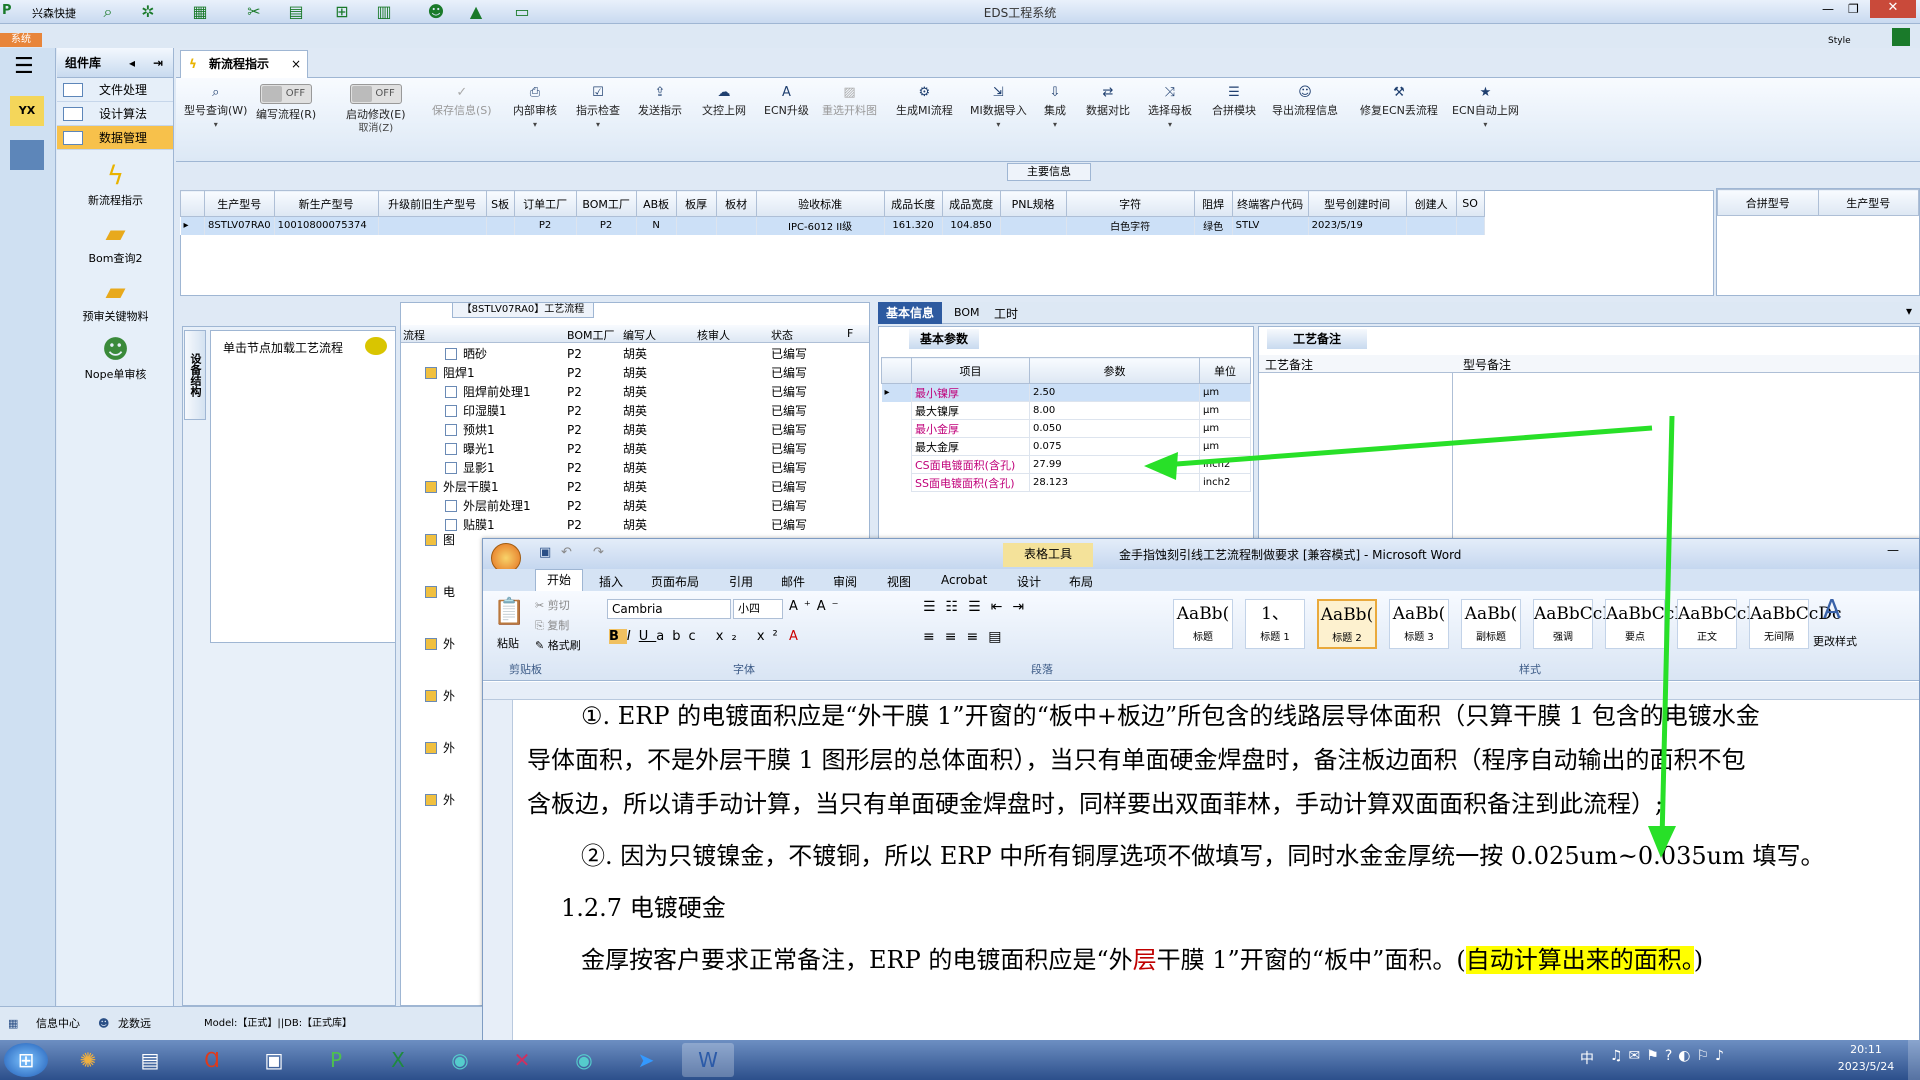  I want to click on toggle-switch: OFF, so click(375, 94).